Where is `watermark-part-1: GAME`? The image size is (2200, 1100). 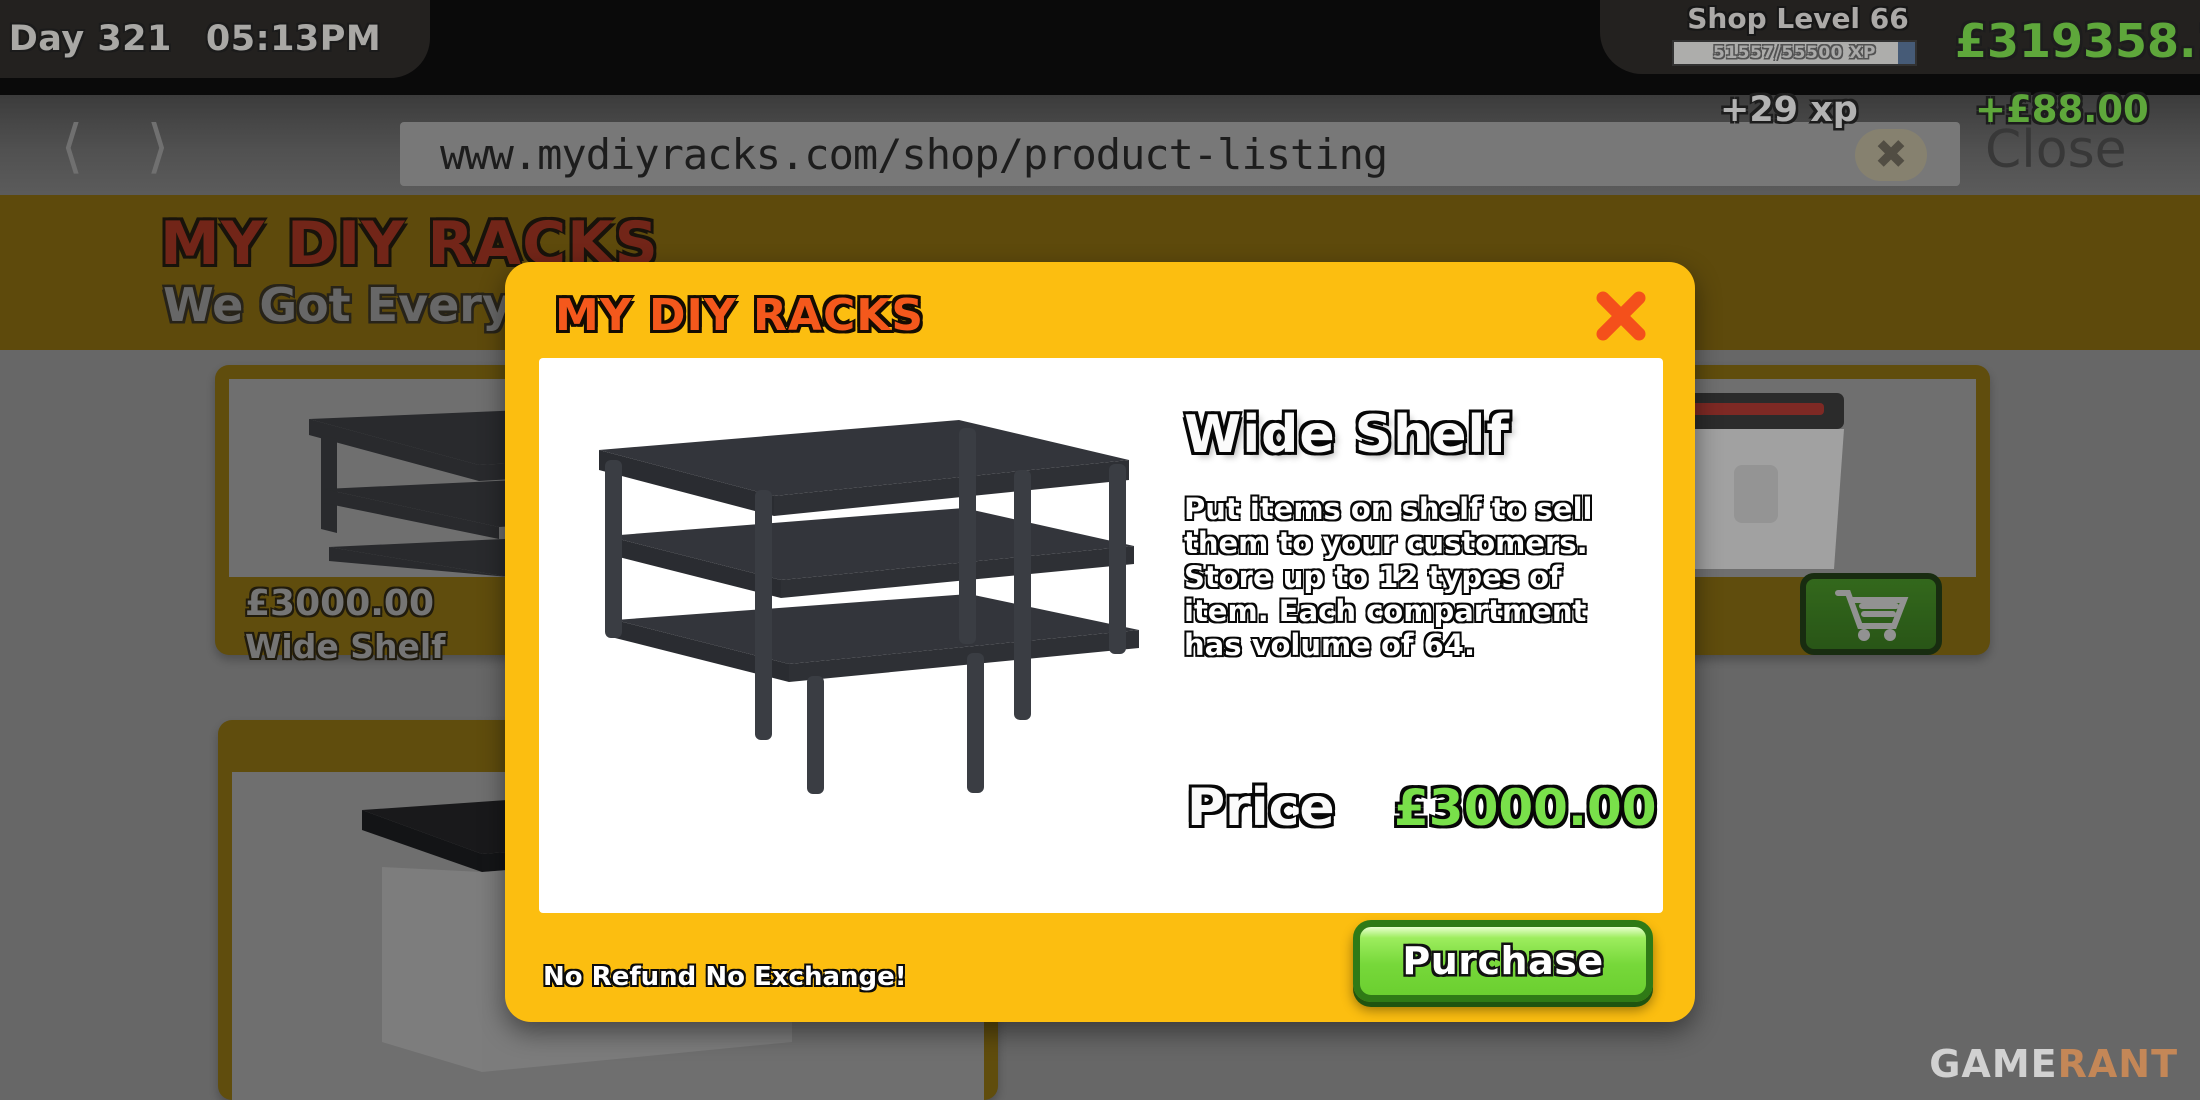 watermark-part-1: GAME is located at coordinates (1993, 1064).